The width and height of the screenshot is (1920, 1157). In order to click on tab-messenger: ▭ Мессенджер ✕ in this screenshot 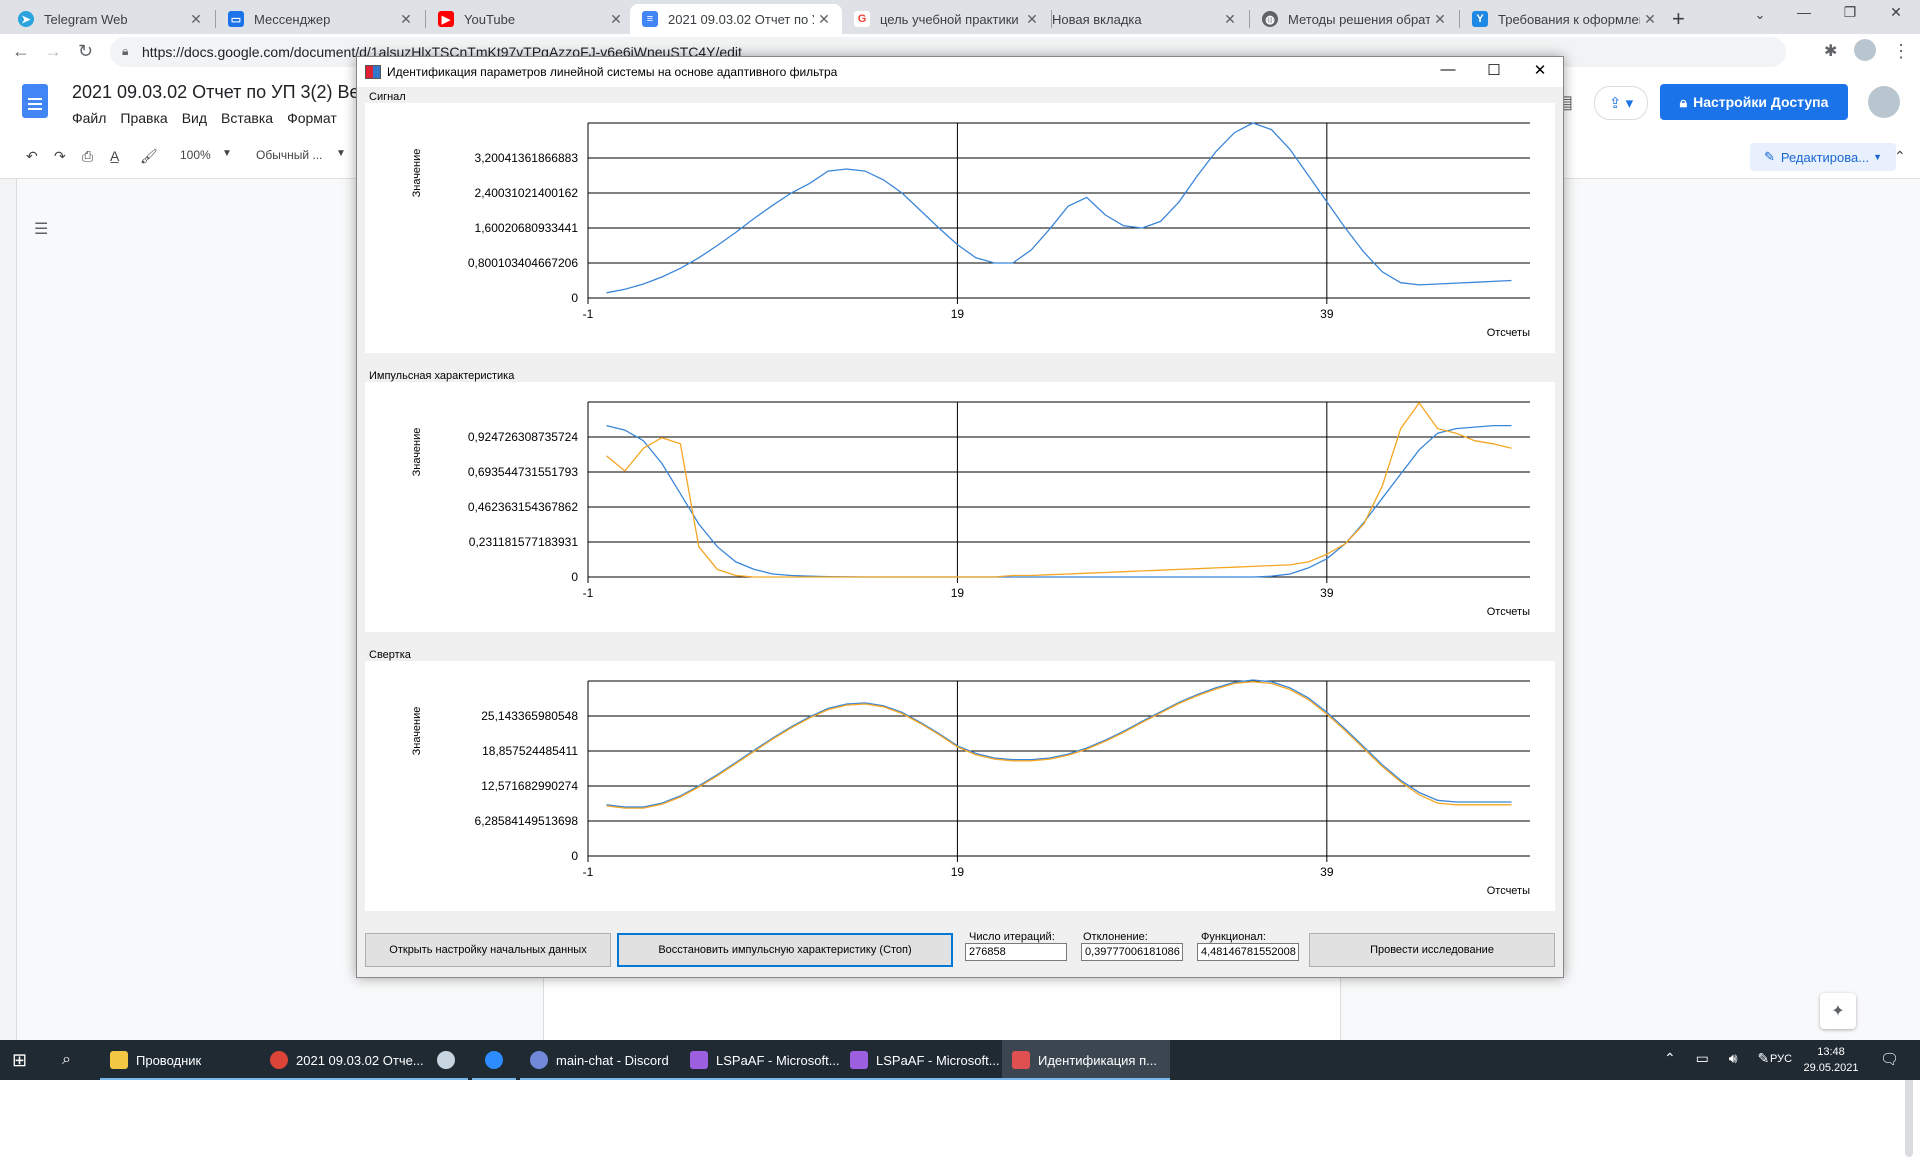, I will do `click(320, 19)`.